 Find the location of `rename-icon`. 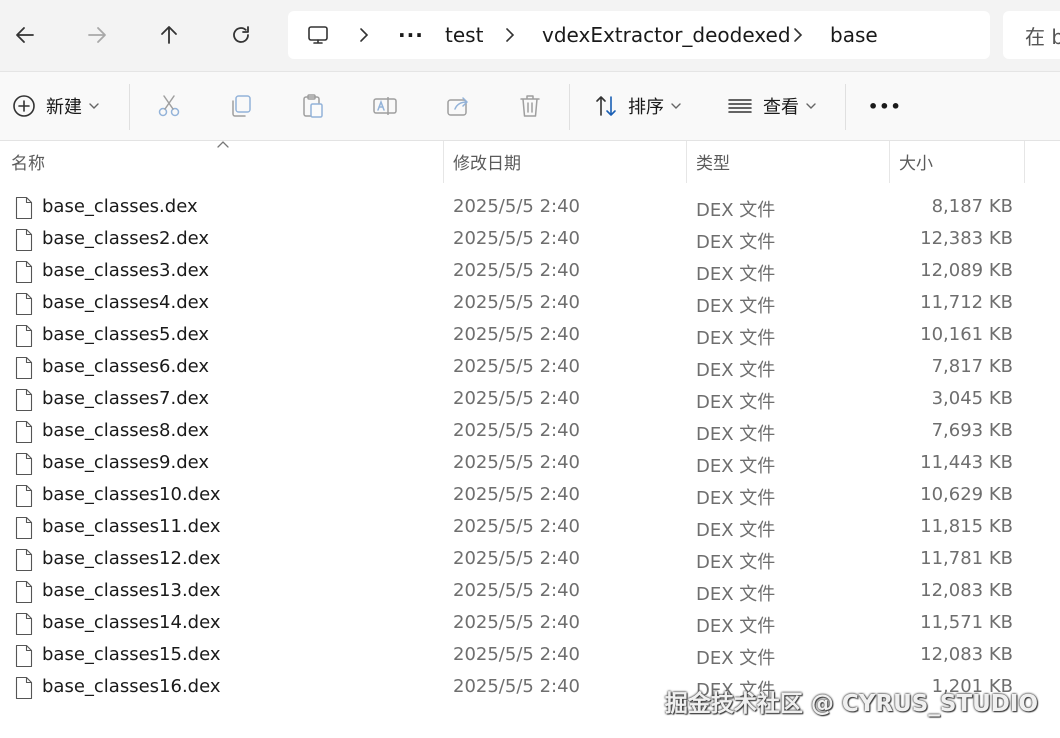

rename-icon is located at coordinates (385, 106).